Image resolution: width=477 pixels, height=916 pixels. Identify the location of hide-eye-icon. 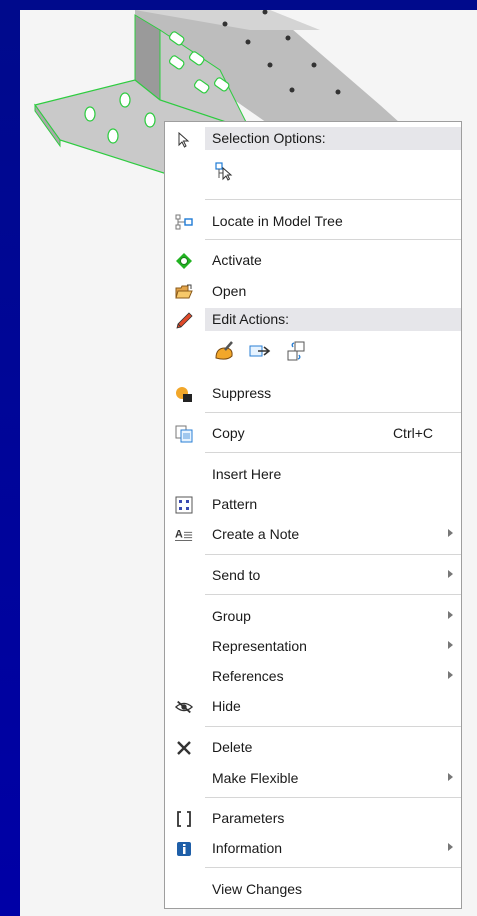
(184, 707).